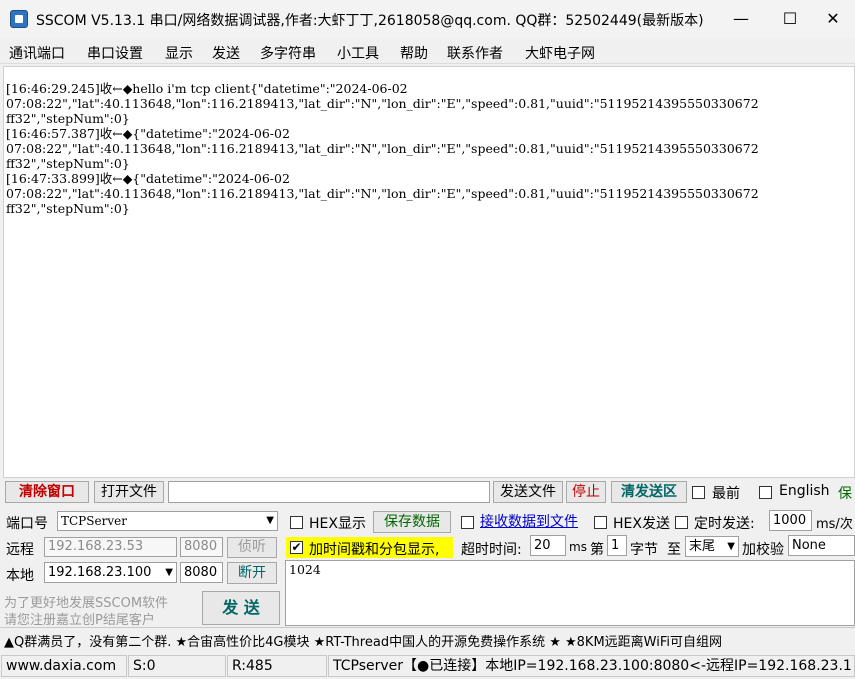 This screenshot has width=855, height=679. What do you see at coordinates (47, 492) in the screenshot?
I see `clear-window-button: 清除窗口` at bounding box center [47, 492].